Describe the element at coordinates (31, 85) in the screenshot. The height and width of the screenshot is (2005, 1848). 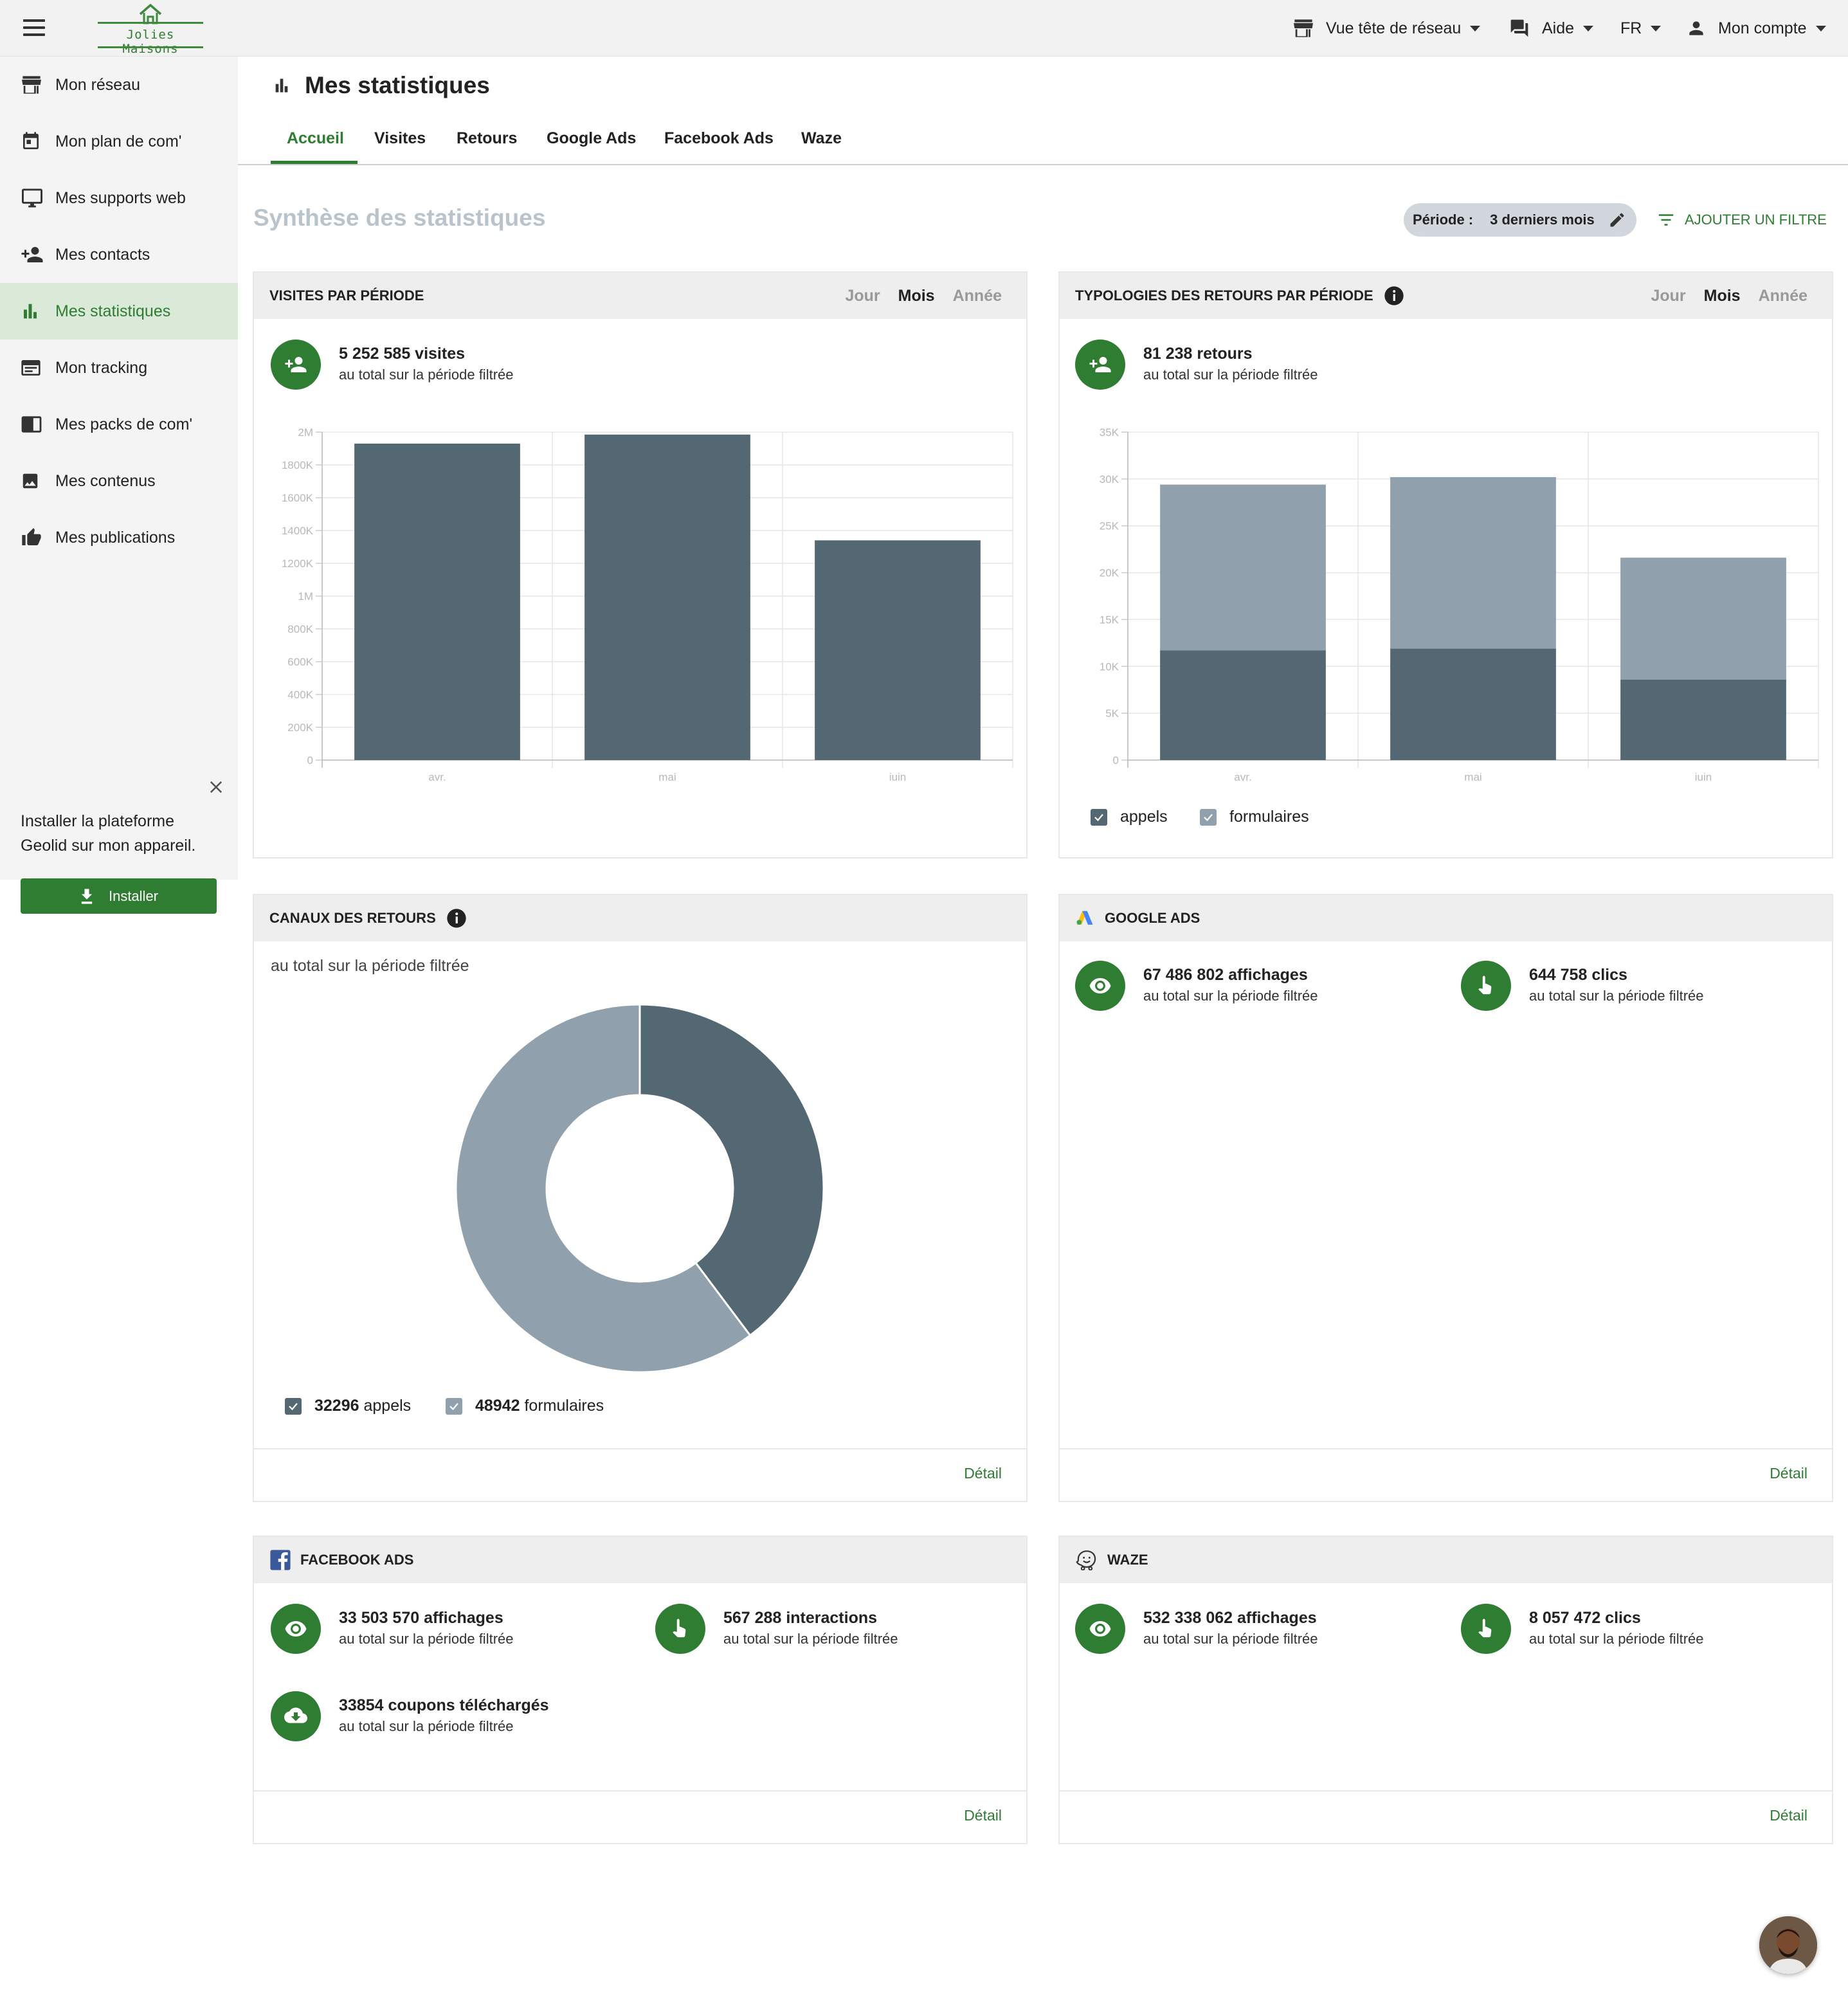
I see `store-icon` at that location.